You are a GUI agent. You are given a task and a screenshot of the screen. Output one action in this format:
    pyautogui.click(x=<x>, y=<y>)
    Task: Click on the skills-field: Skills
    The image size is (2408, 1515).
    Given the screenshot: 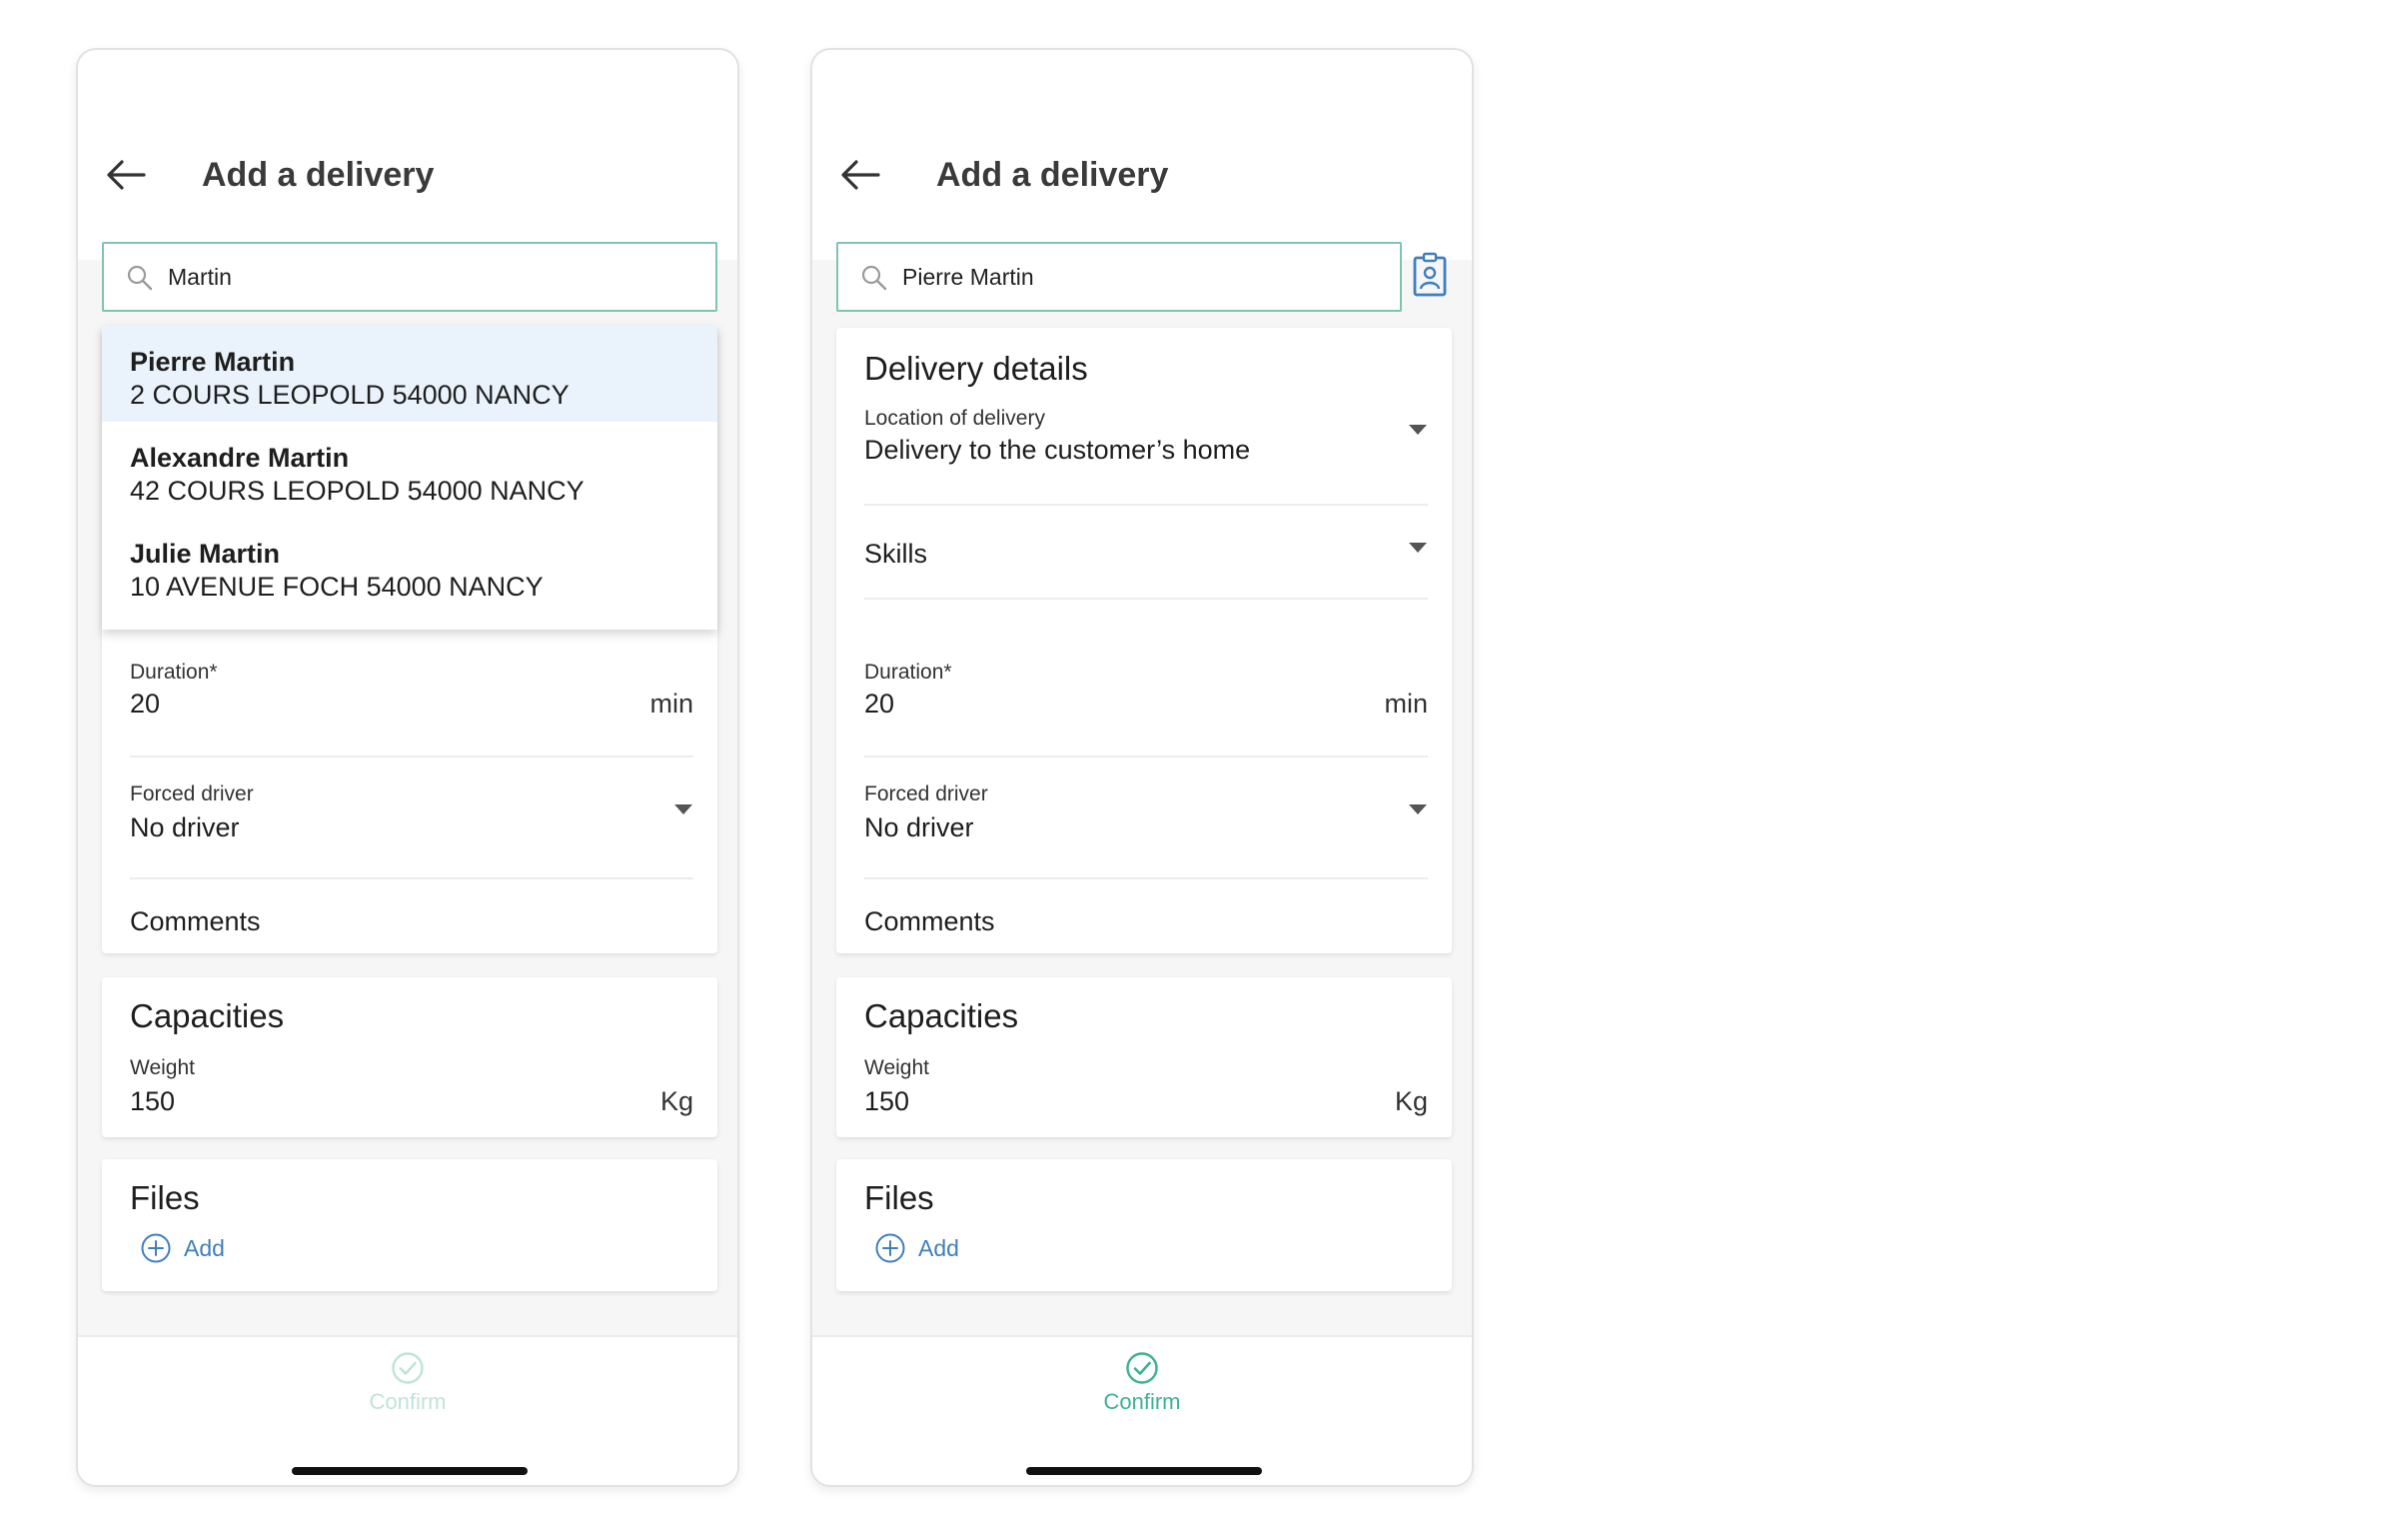 What is the action you would take?
    pyautogui.click(x=895, y=554)
    